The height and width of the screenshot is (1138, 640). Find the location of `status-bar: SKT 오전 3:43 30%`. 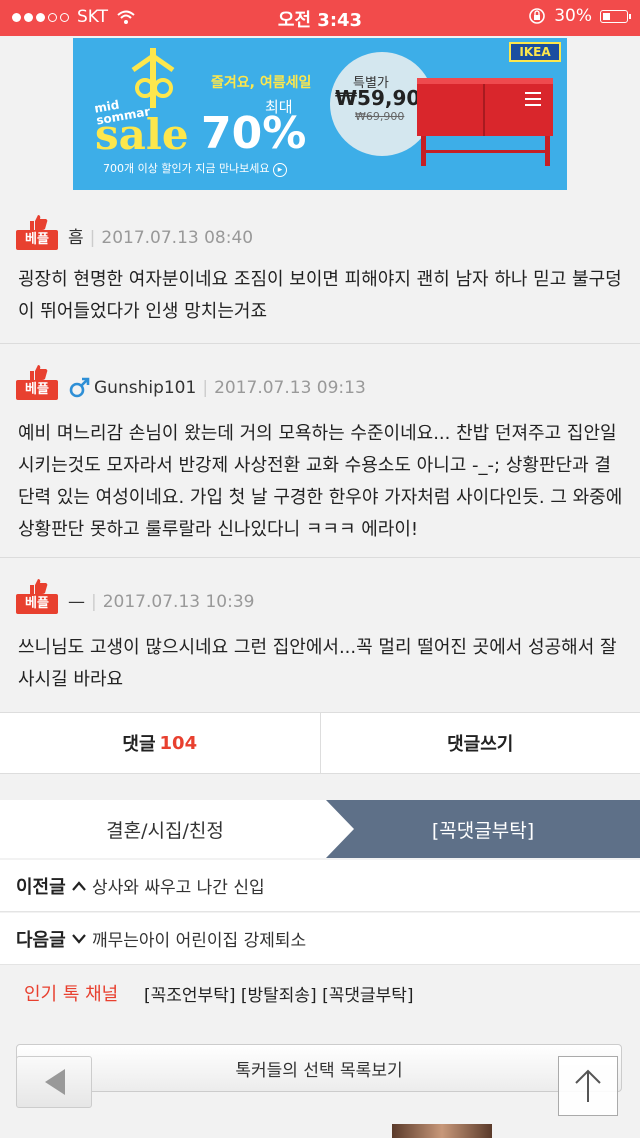

status-bar: SKT 오전 3:43 30% is located at coordinates (320, 18).